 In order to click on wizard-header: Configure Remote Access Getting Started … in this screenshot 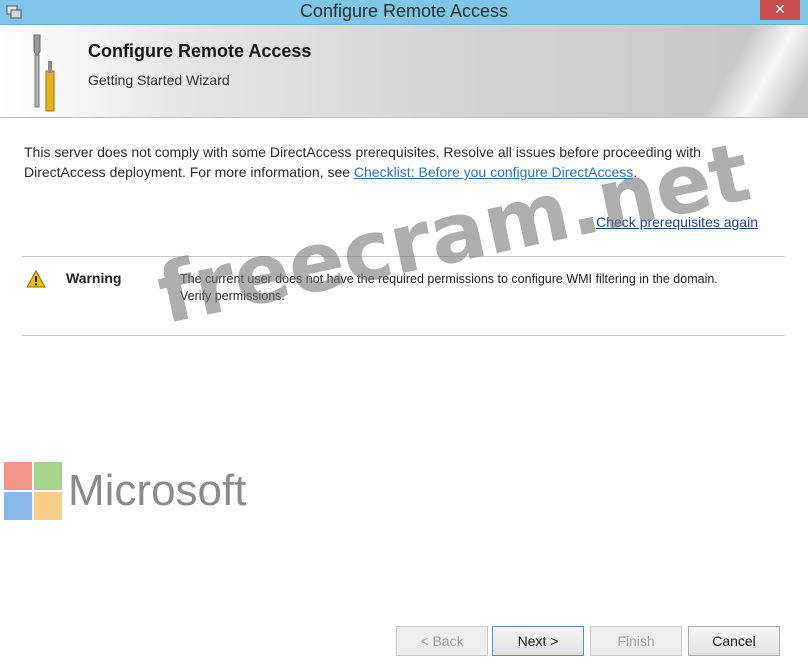, I will do `click(404, 71)`.